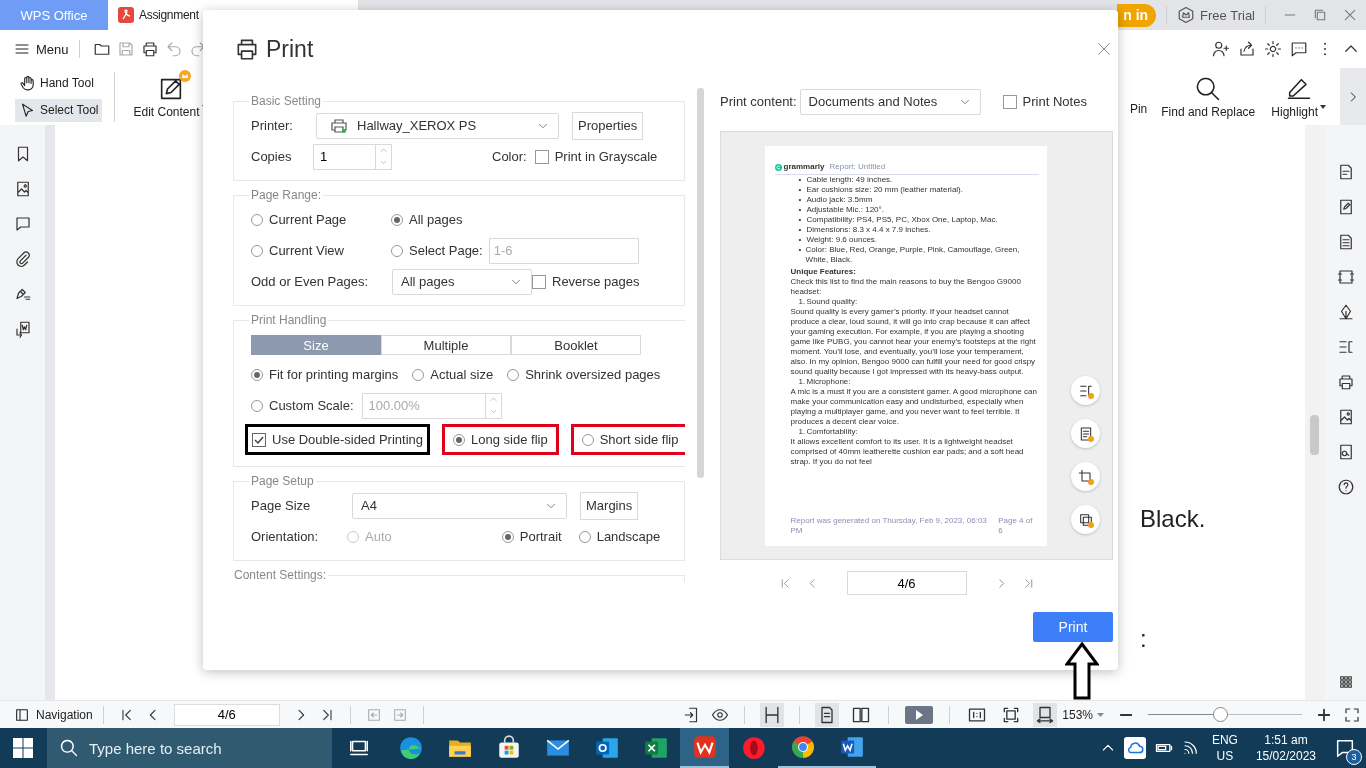 Image resolution: width=1366 pixels, height=768 pixels. What do you see at coordinates (302, 405) in the screenshot?
I see `radio-option: Custom Scale:` at bounding box center [302, 405].